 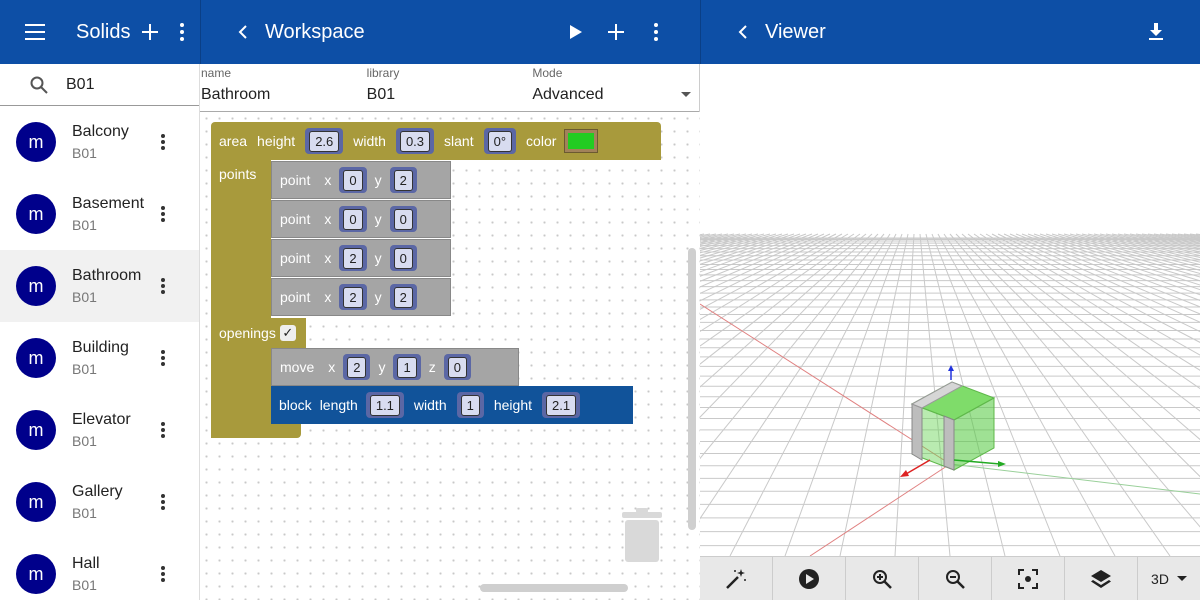 What do you see at coordinates (126, 84) in the screenshot?
I see `search-input` at bounding box center [126, 84].